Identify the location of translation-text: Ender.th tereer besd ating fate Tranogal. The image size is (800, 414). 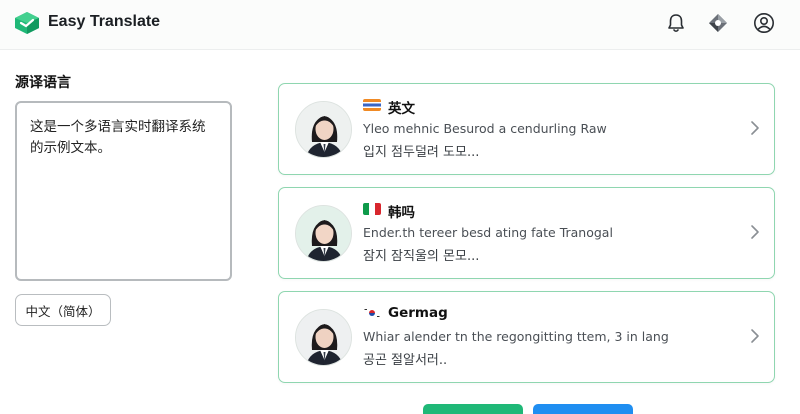
(488, 232).